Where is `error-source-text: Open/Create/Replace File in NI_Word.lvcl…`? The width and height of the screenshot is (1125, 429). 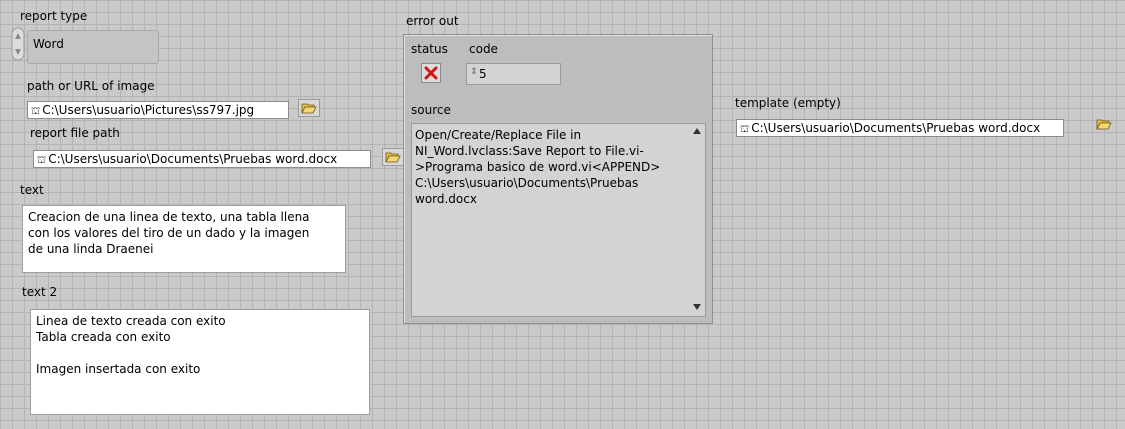 error-source-text: Open/Create/Replace File in NI_Word.lvcl… is located at coordinates (558, 220).